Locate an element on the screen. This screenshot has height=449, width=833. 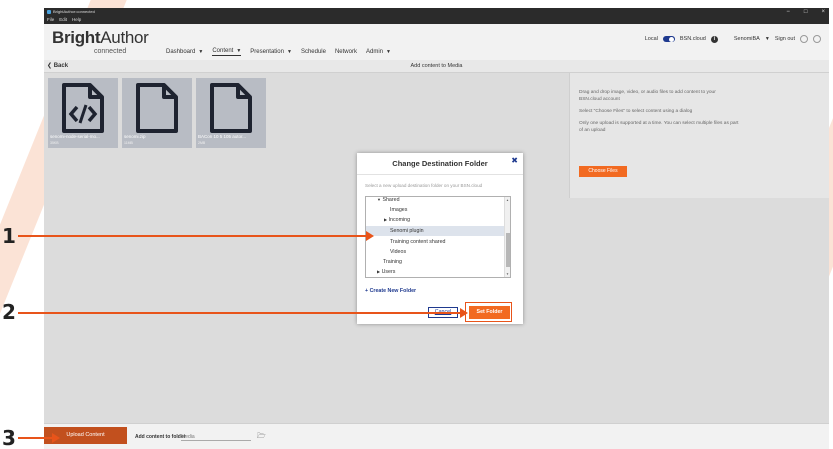
minimize-icon: − is located at coordinates (788, 12).